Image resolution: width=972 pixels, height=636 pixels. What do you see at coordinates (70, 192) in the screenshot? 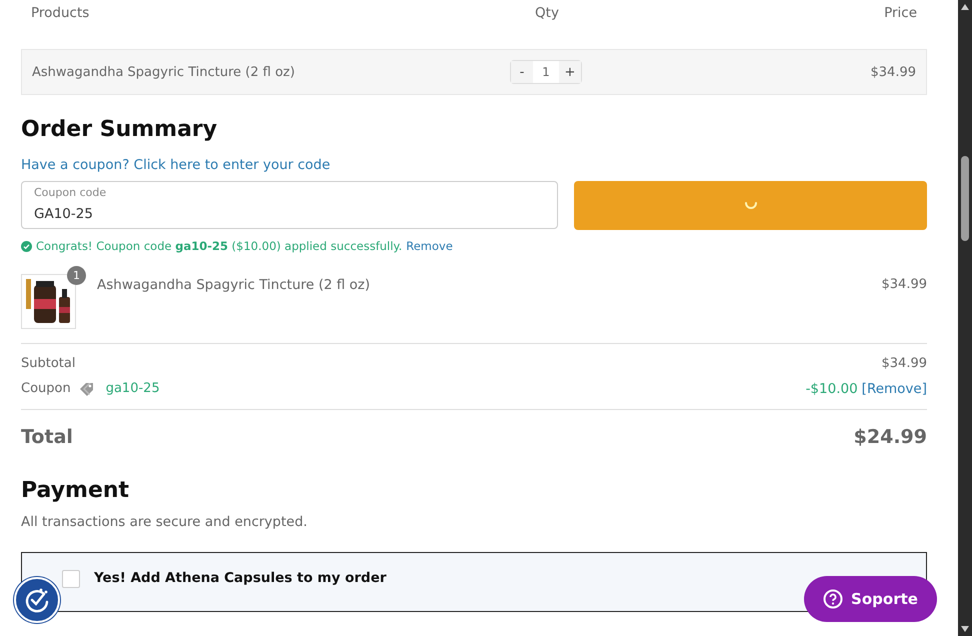
I see `field-label: Coupon code` at bounding box center [70, 192].